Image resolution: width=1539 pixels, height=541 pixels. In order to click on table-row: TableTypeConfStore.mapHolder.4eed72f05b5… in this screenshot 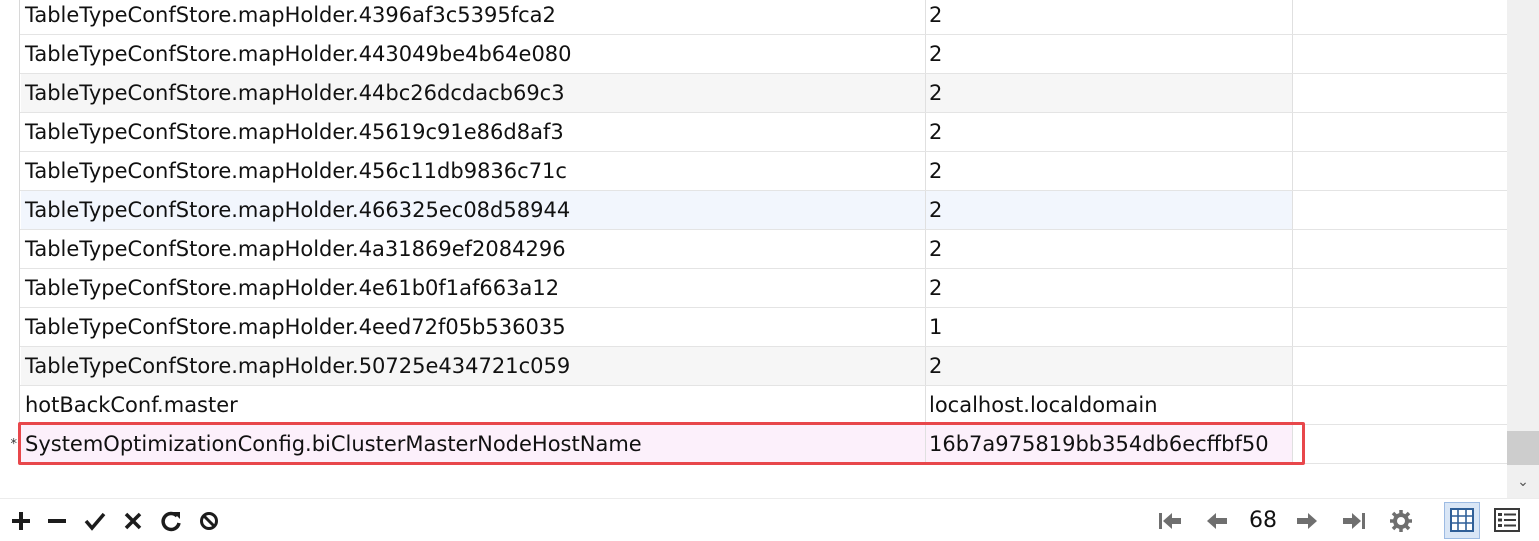, I will do `click(753, 327)`.